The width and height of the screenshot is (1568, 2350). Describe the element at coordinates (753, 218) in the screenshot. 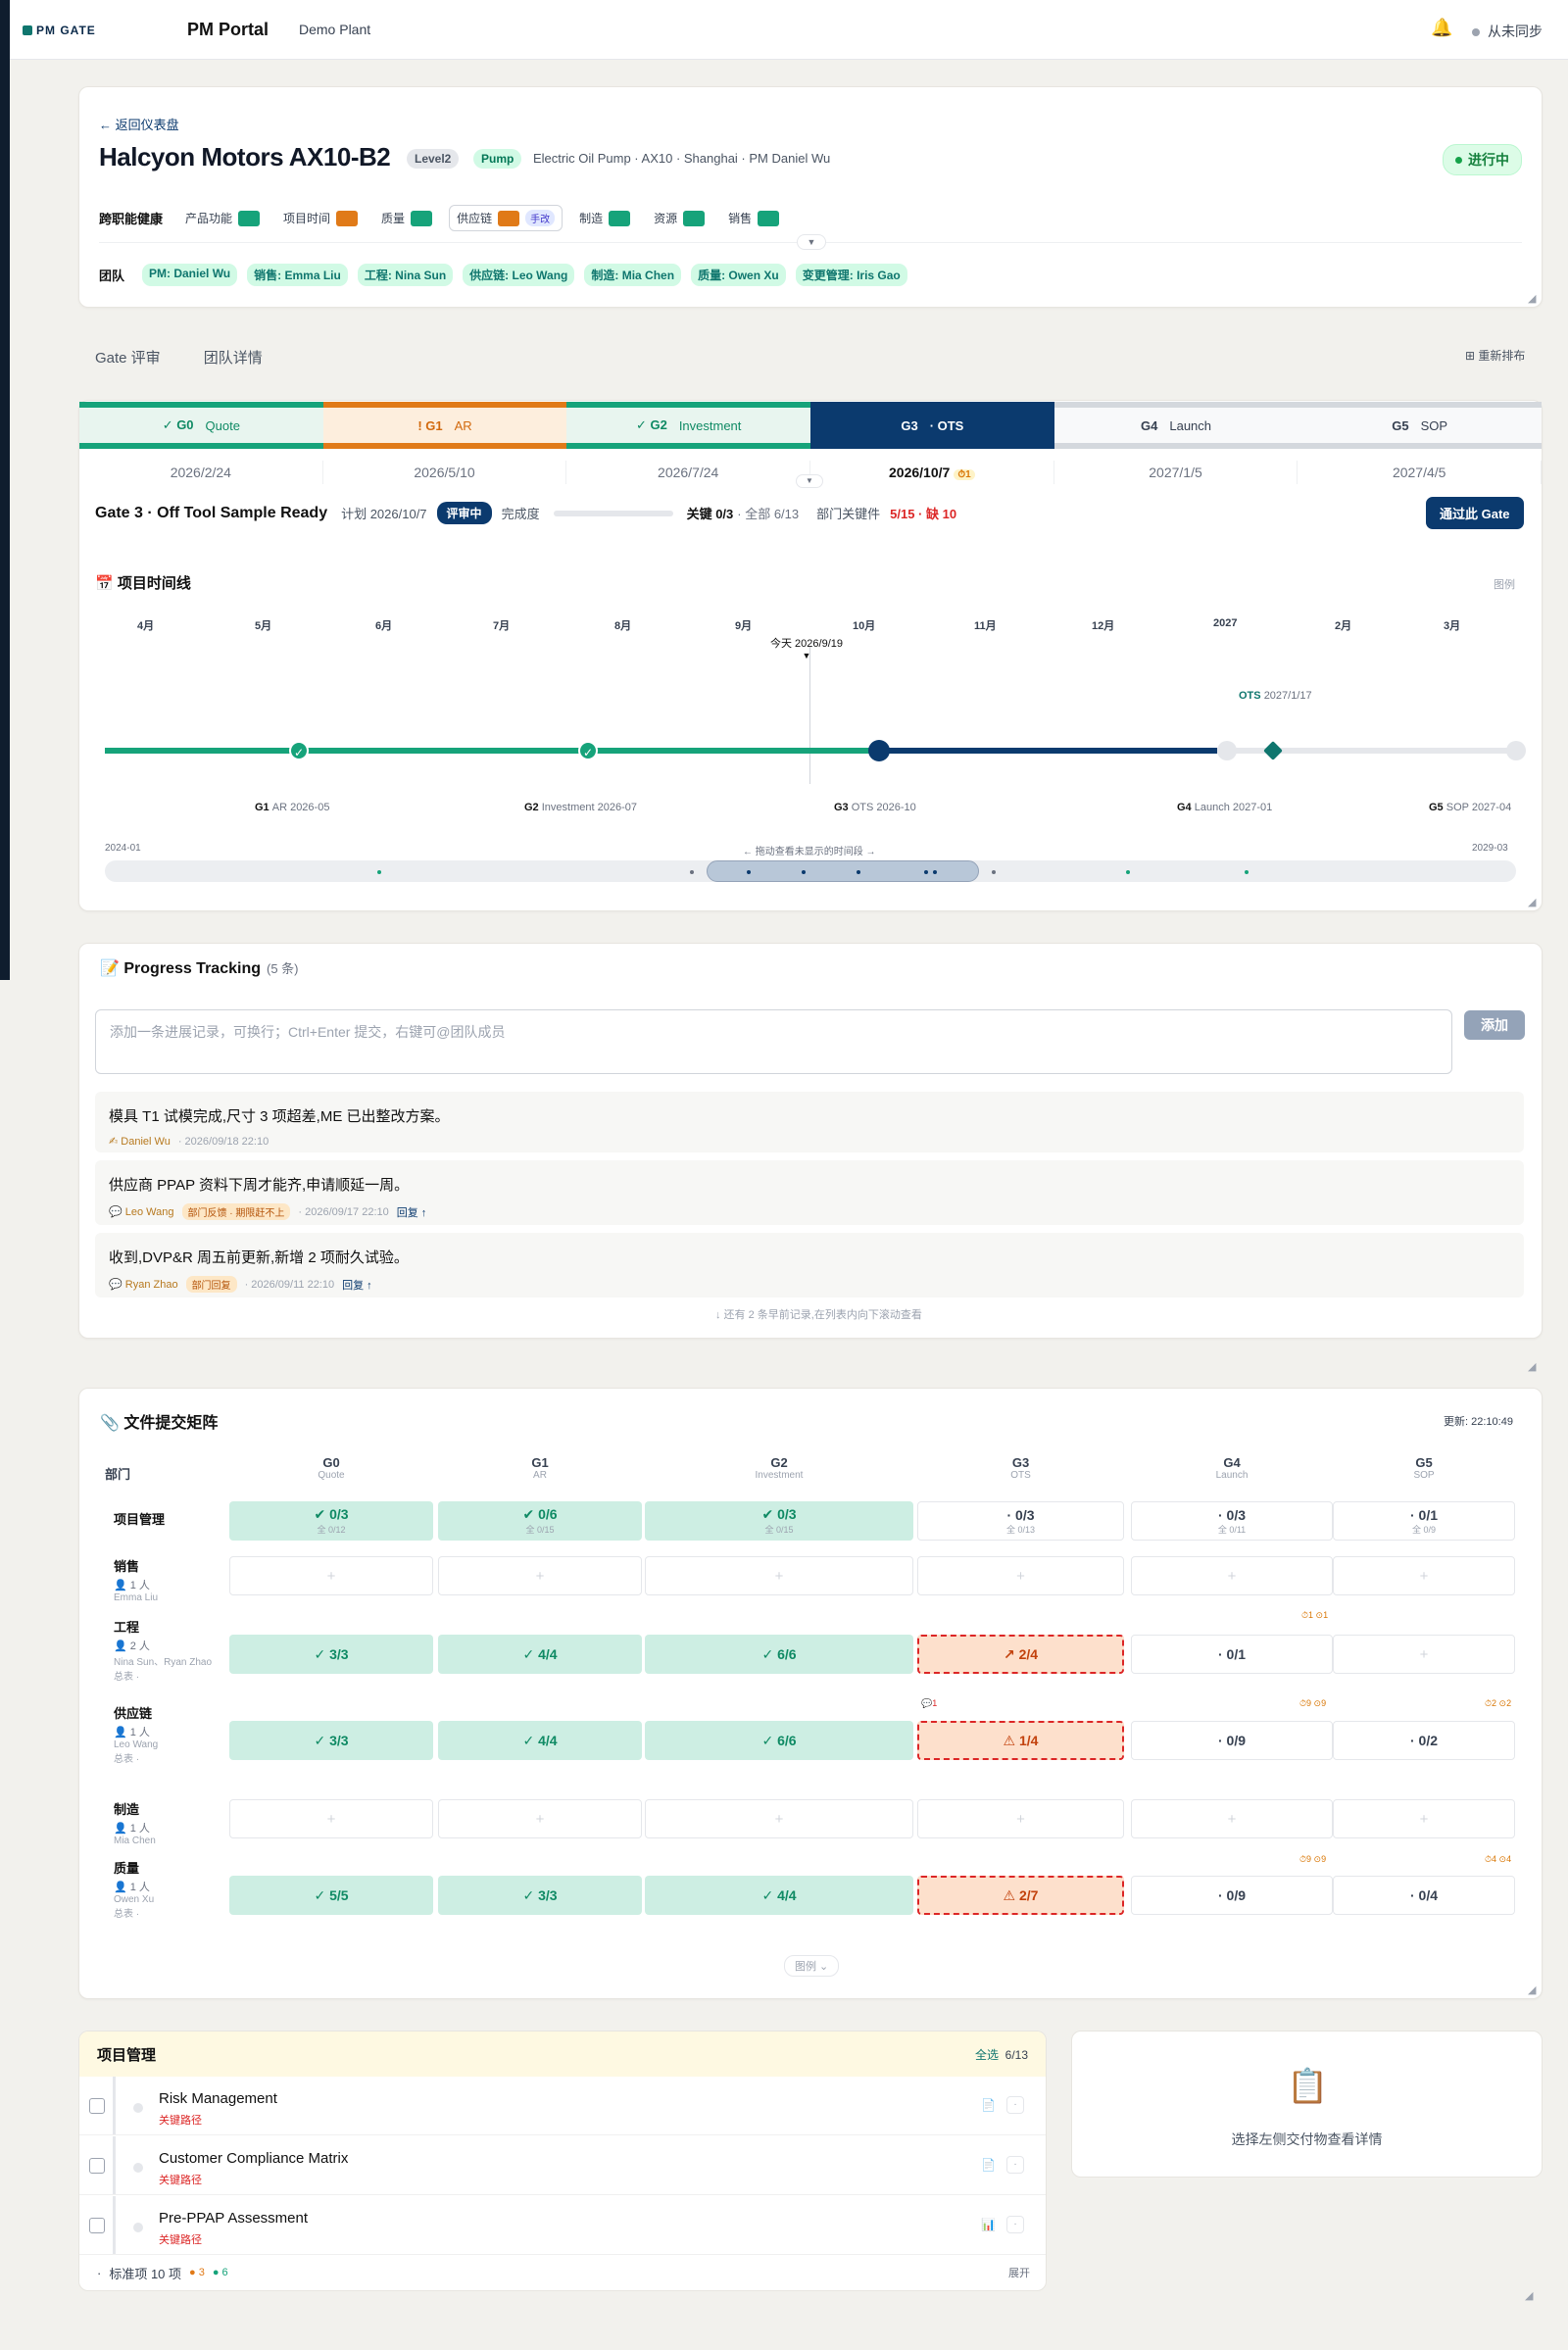

I see `health-item: 销售` at that location.